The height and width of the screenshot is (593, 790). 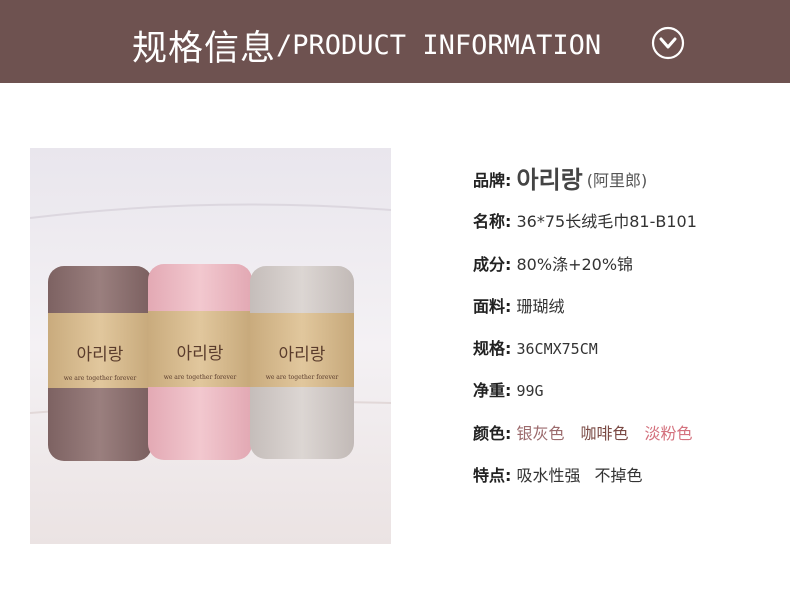 What do you see at coordinates (492, 433) in the screenshot?
I see `spec-label: 颜色:` at bounding box center [492, 433].